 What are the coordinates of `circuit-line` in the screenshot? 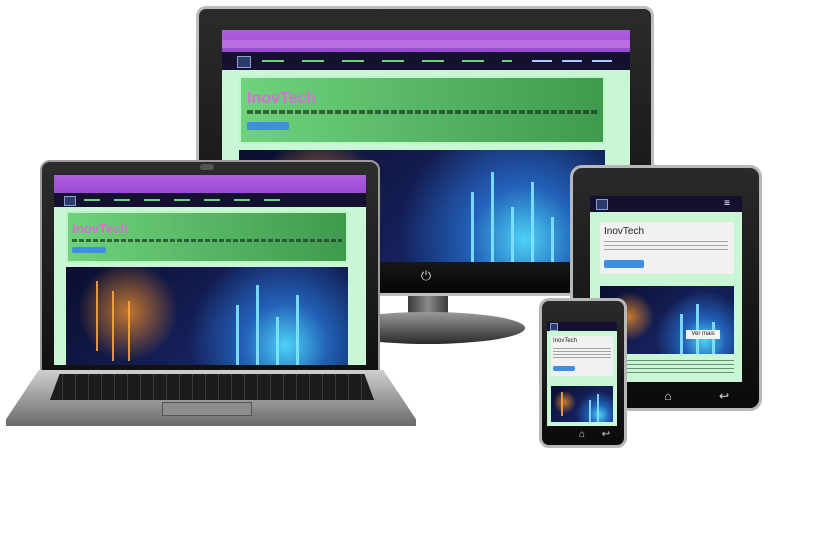 It's located at (562, 404).